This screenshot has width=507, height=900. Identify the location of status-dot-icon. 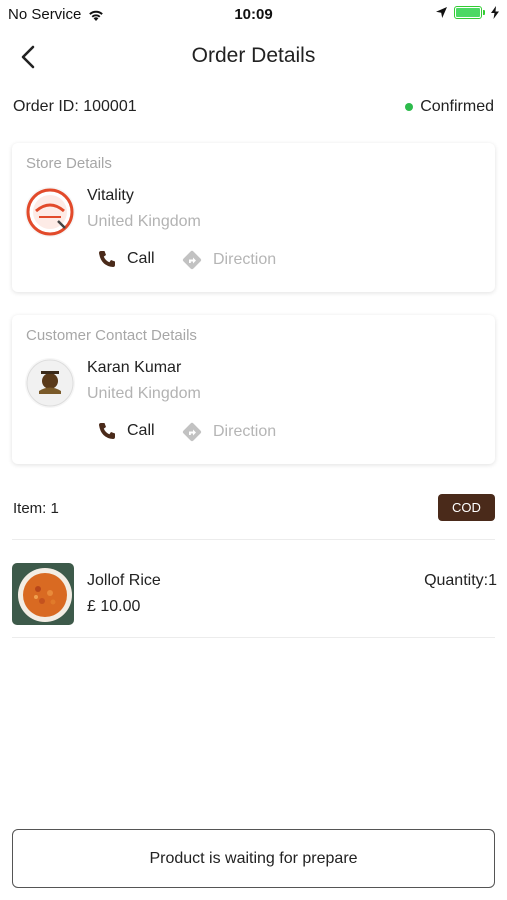
(409, 107).